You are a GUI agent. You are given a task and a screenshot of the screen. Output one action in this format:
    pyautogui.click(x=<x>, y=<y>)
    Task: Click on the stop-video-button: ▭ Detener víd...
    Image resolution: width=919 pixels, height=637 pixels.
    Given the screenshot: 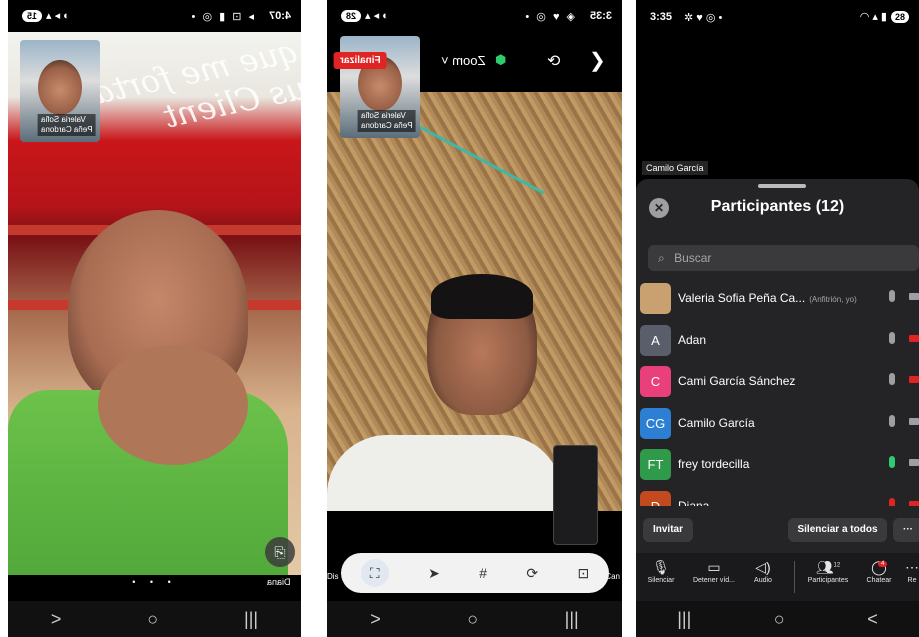 What is the action you would take?
    pyautogui.click(x=714, y=571)
    